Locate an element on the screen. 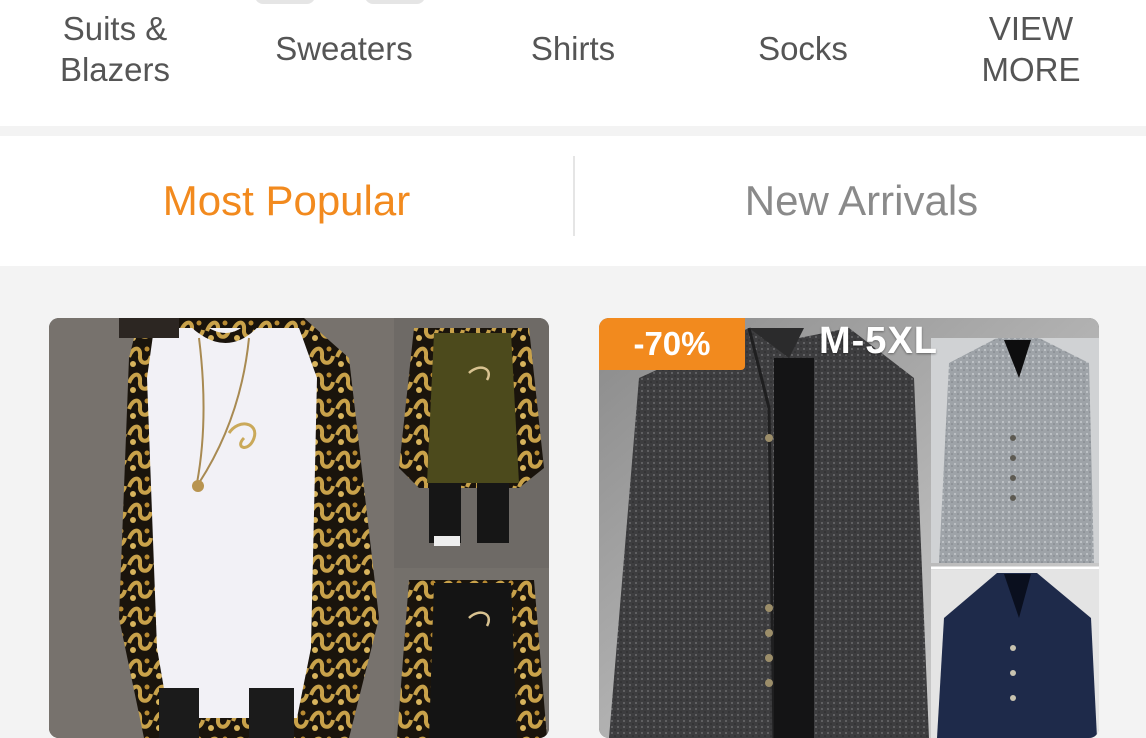  category-view-more: VIEW MORE is located at coordinates (1031, 67).